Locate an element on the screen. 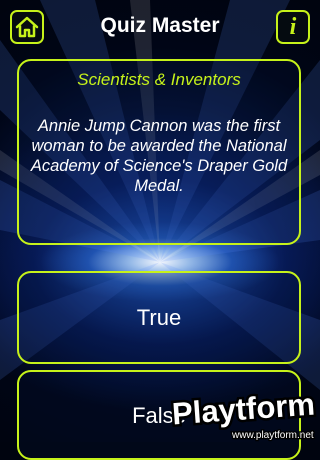  top-bar: Quiz Master i is located at coordinates (160, 28).